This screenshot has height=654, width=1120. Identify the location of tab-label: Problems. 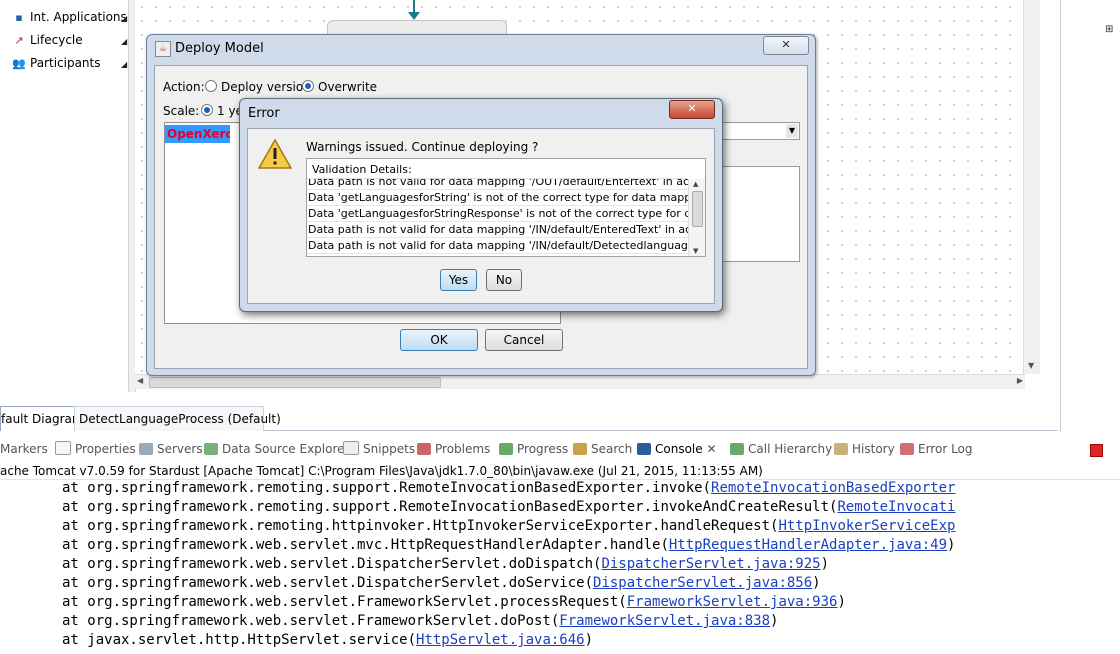
(463, 449).